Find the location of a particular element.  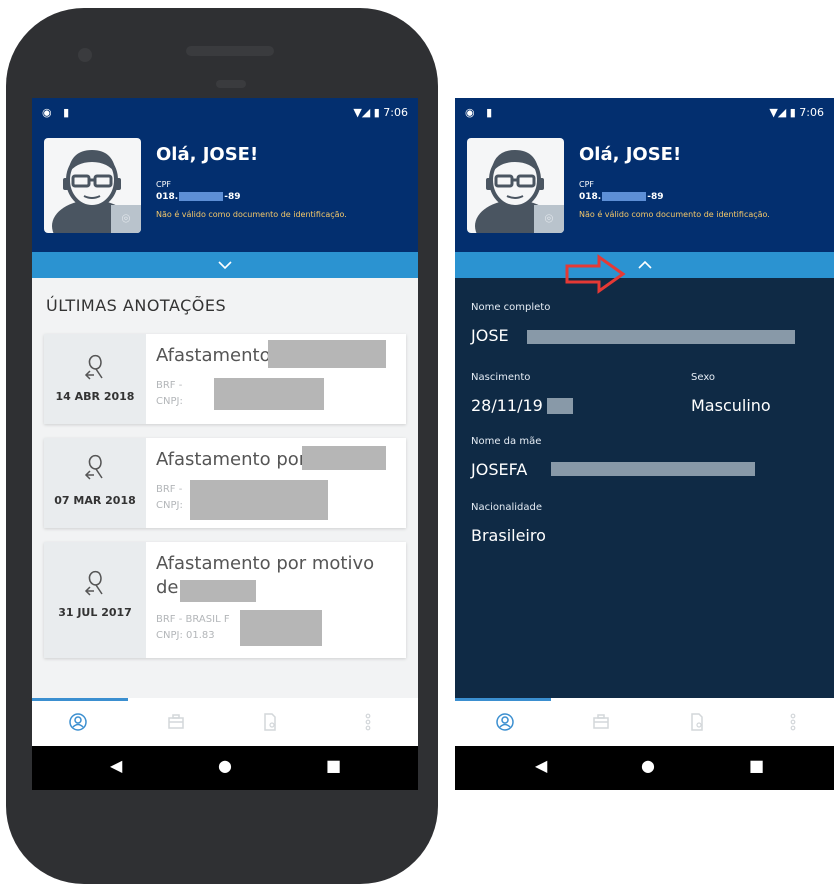

card-date: 14 ABR 2018 is located at coordinates (95, 396).